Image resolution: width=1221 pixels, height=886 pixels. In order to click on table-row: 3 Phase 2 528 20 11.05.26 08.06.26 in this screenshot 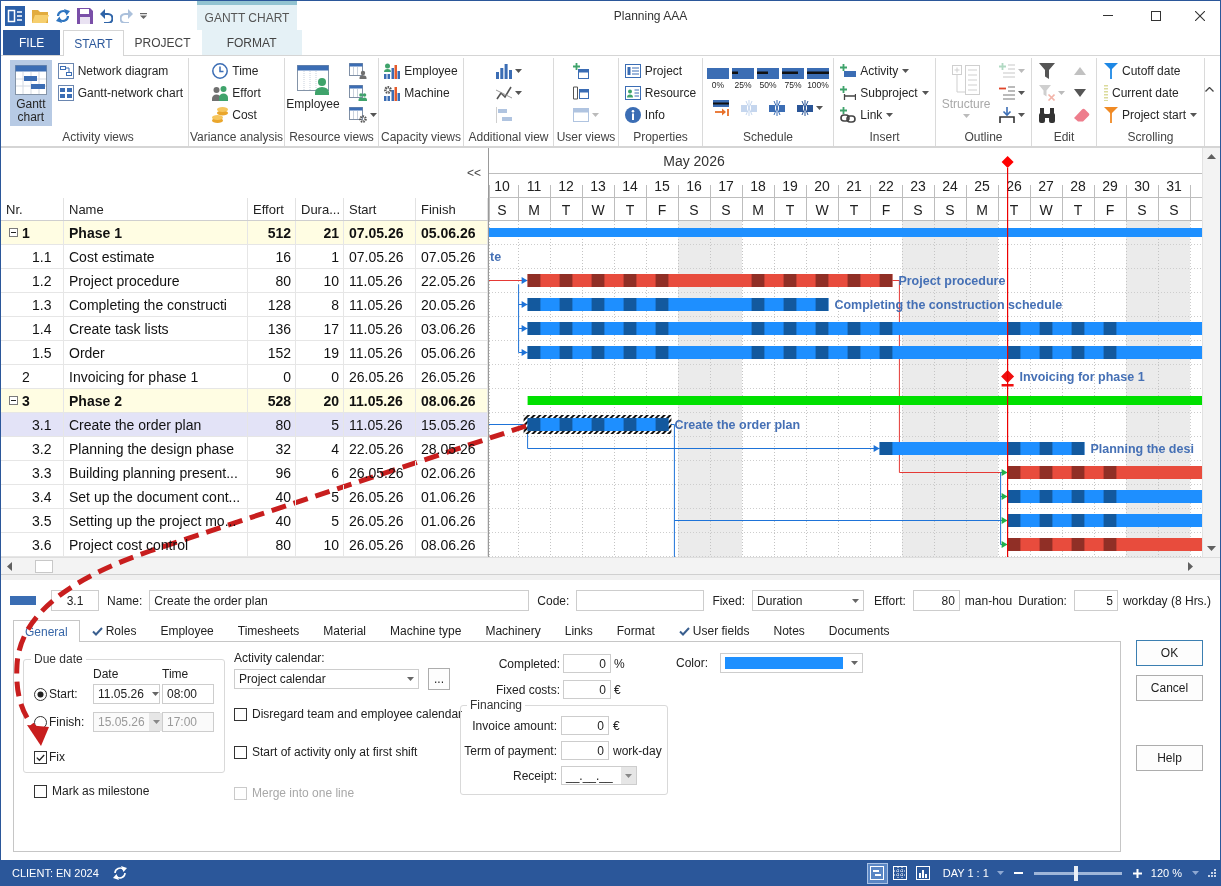, I will do `click(244, 401)`.